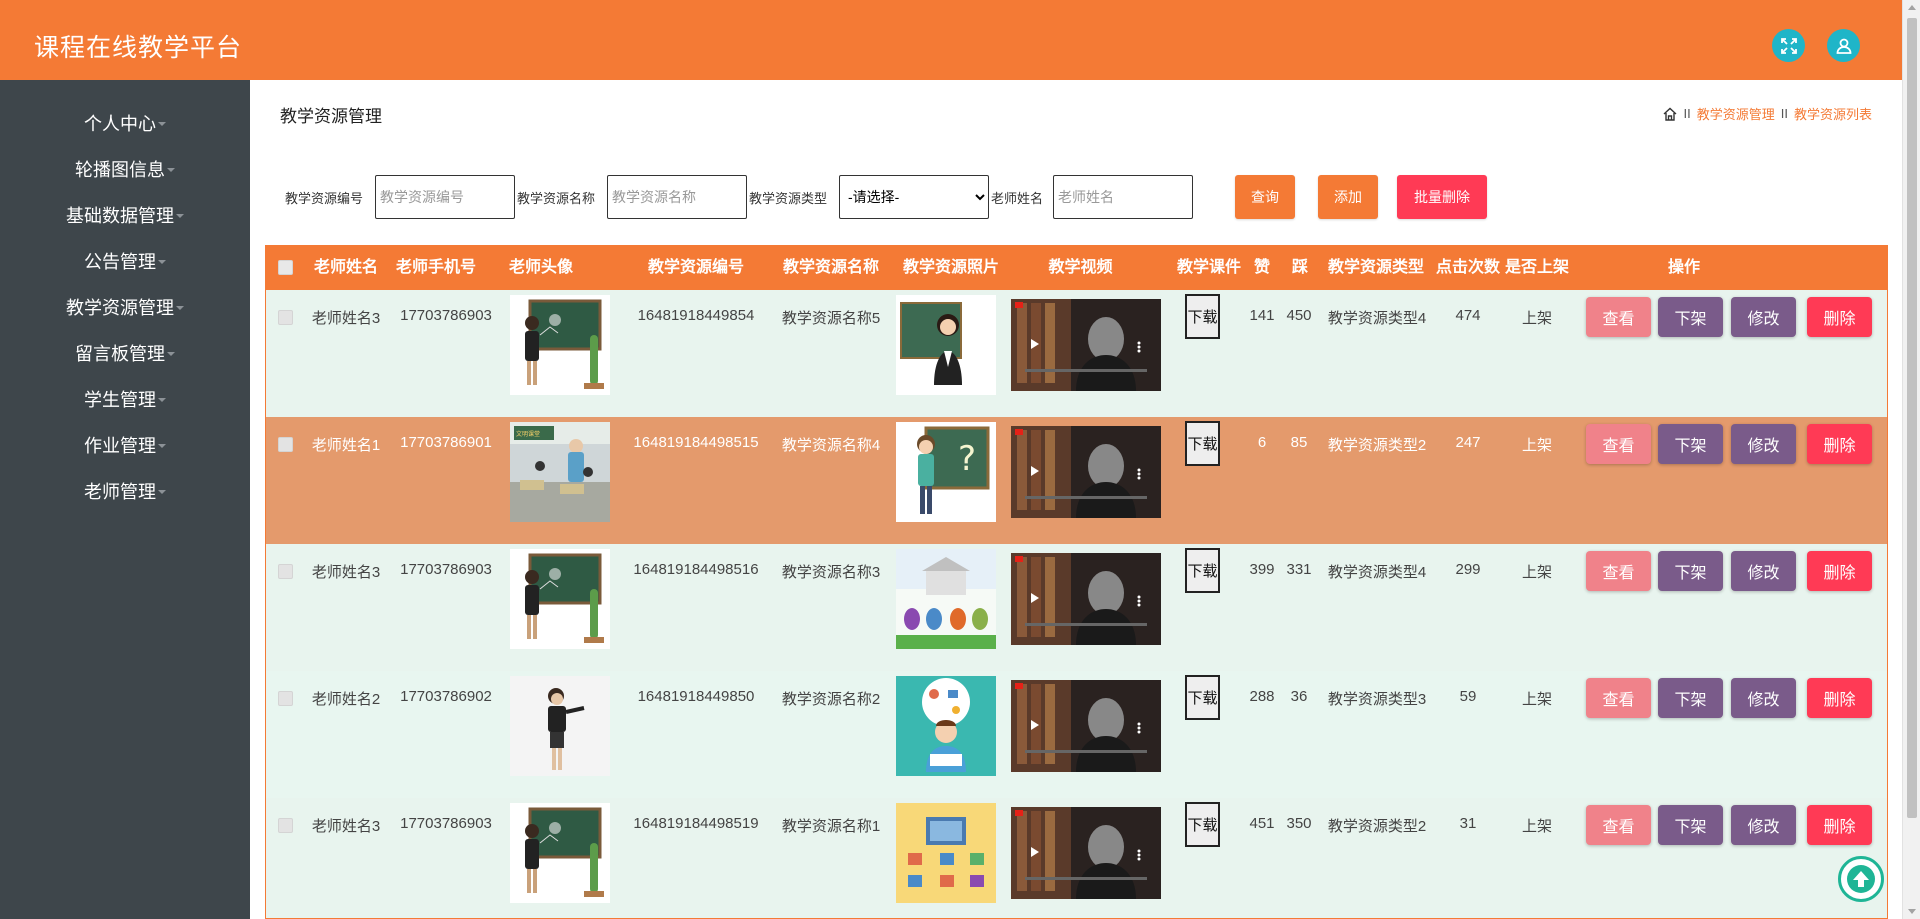 The height and width of the screenshot is (919, 1920). I want to click on add-button: 添加, so click(1348, 197).